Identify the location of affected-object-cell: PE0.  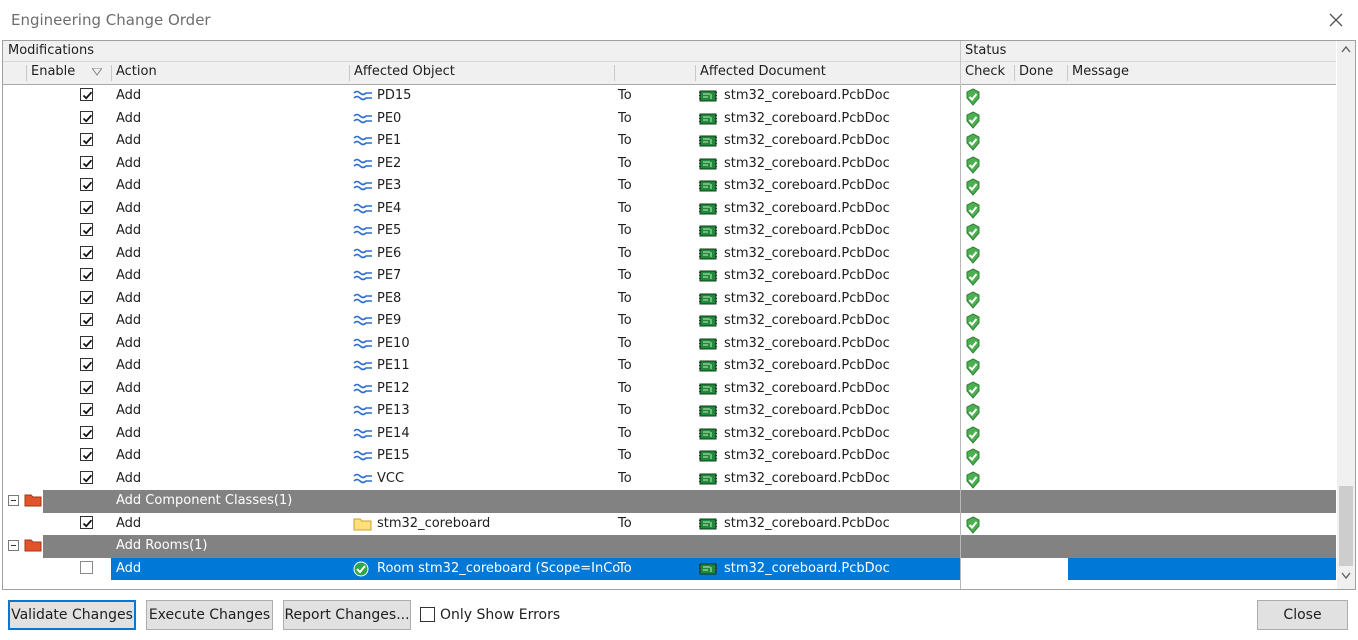
(389, 118).